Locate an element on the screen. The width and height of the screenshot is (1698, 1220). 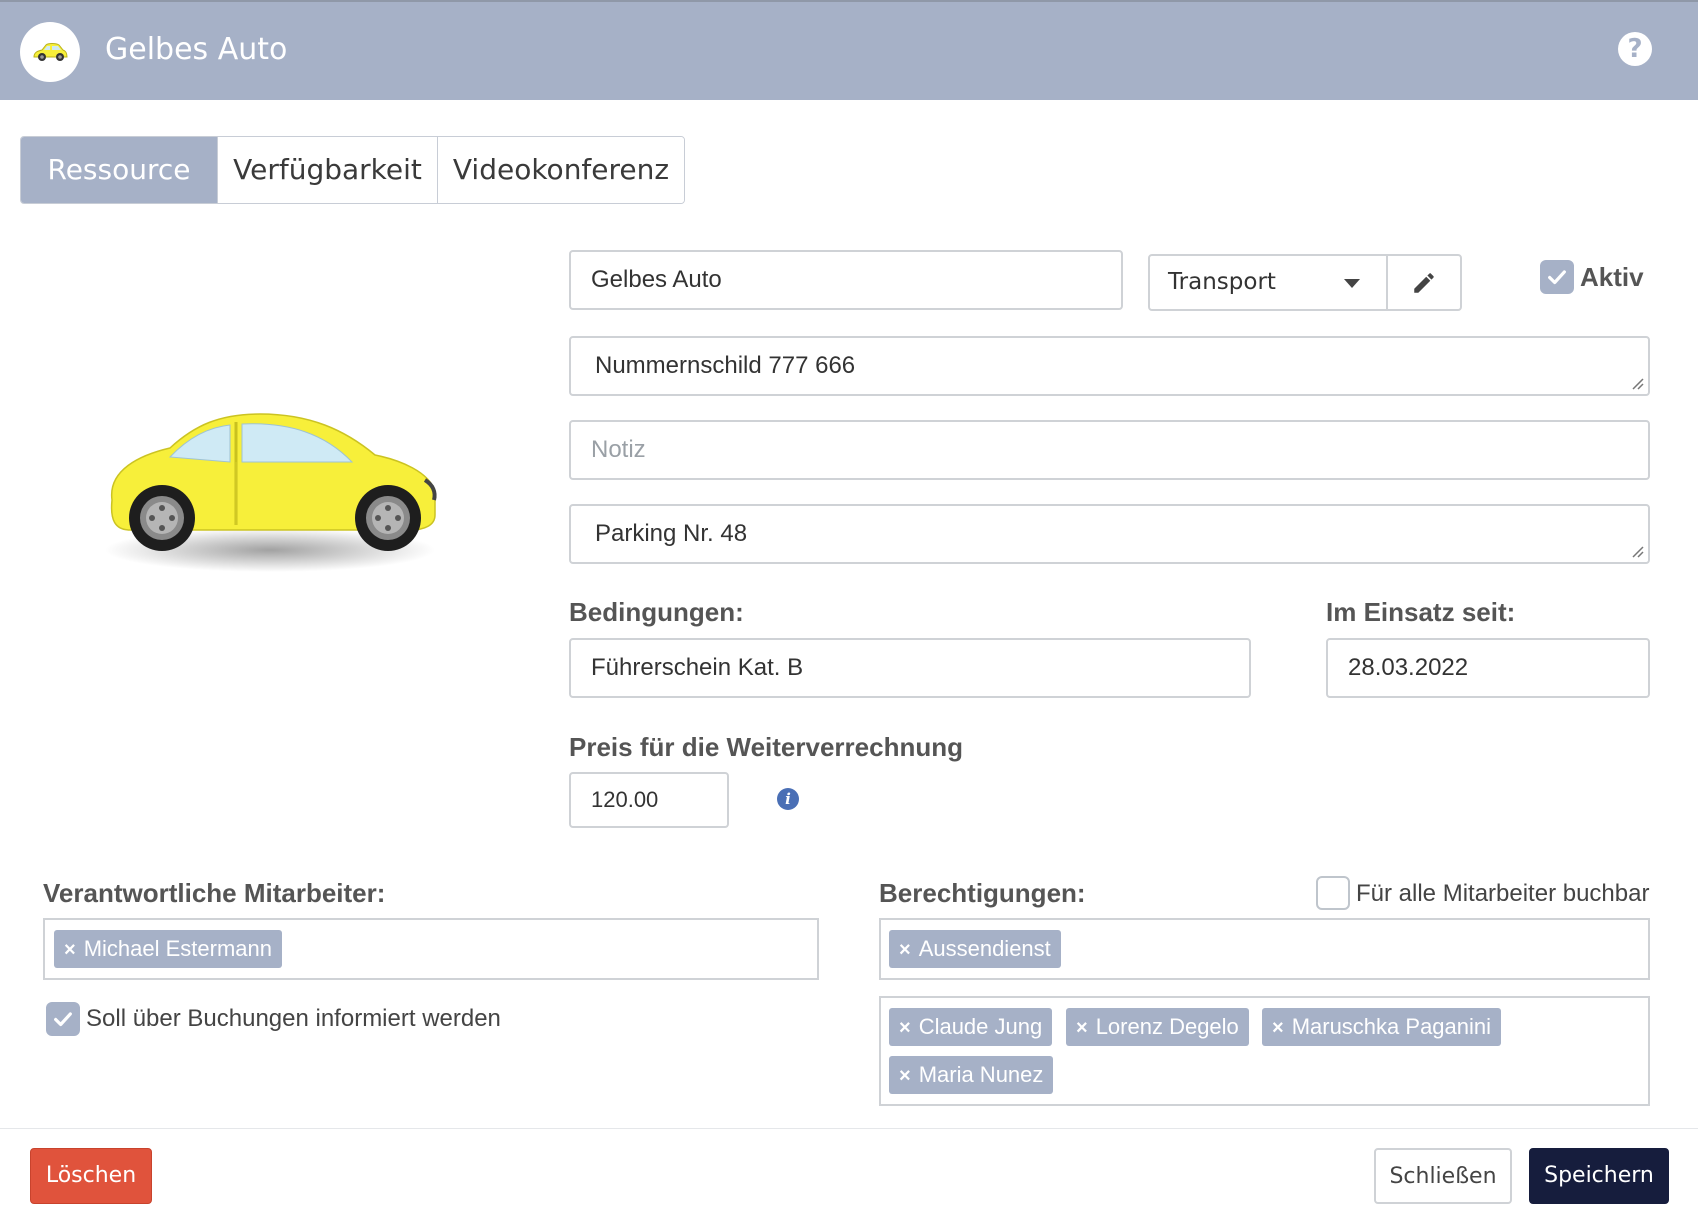
category-select: Transport is located at coordinates (1305, 282).